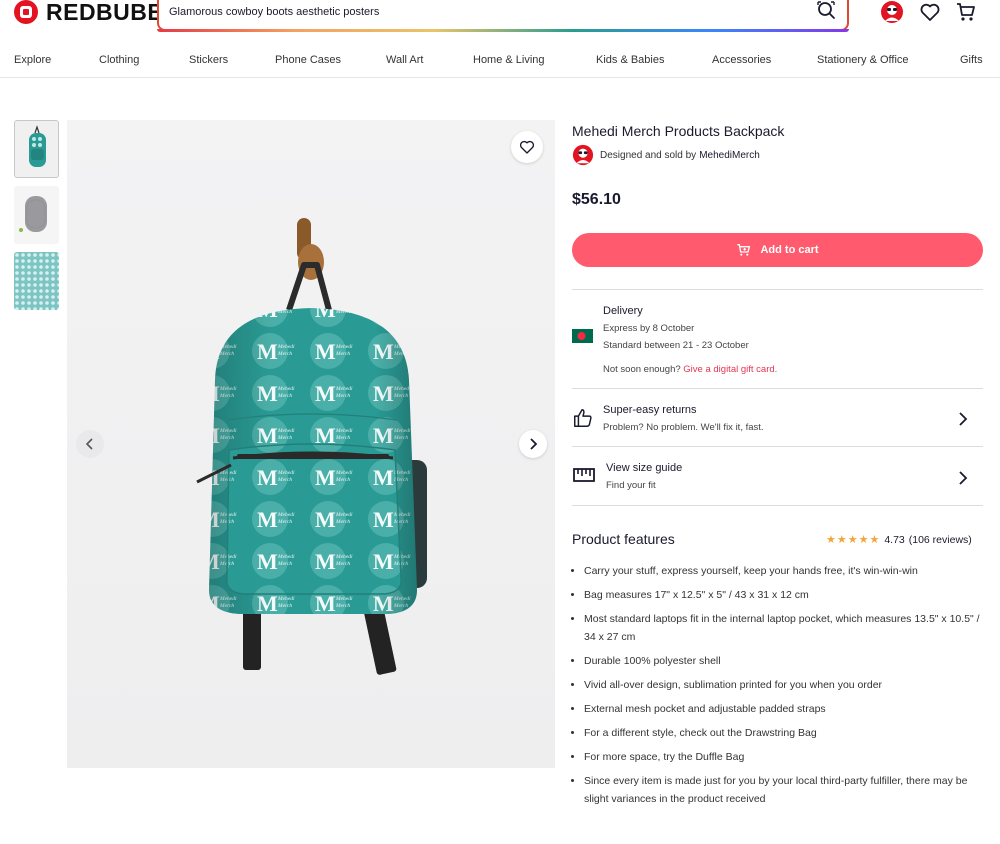 This screenshot has width=1000, height=844. What do you see at coordinates (892, 12) in the screenshot?
I see `user-avatar` at bounding box center [892, 12].